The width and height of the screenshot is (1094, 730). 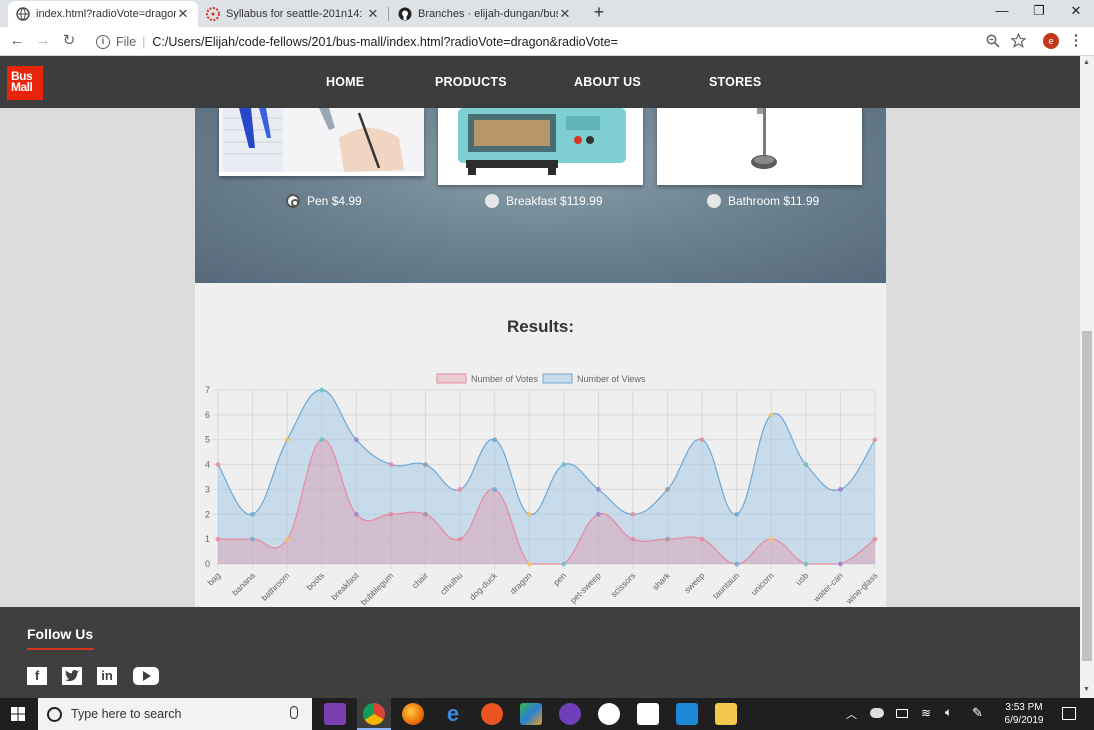 I want to click on bookmark-star-icon, so click(x=1018, y=40).